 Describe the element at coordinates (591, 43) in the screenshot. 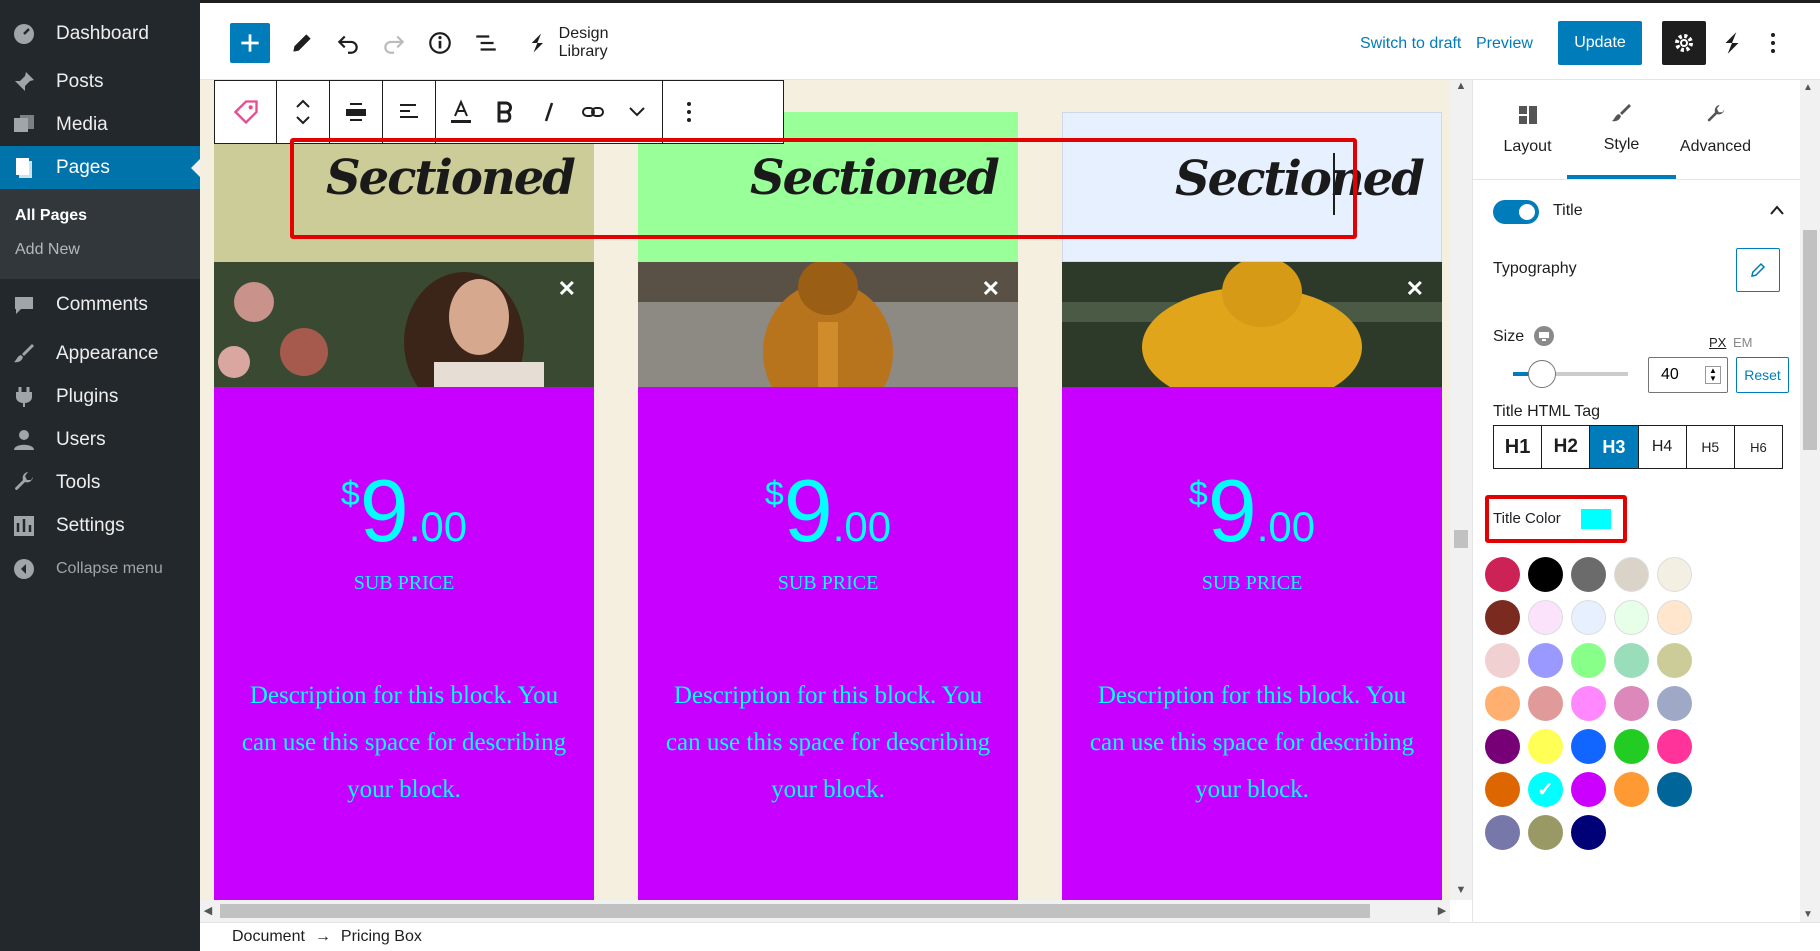

I see `design-library-button: Design Library` at that location.